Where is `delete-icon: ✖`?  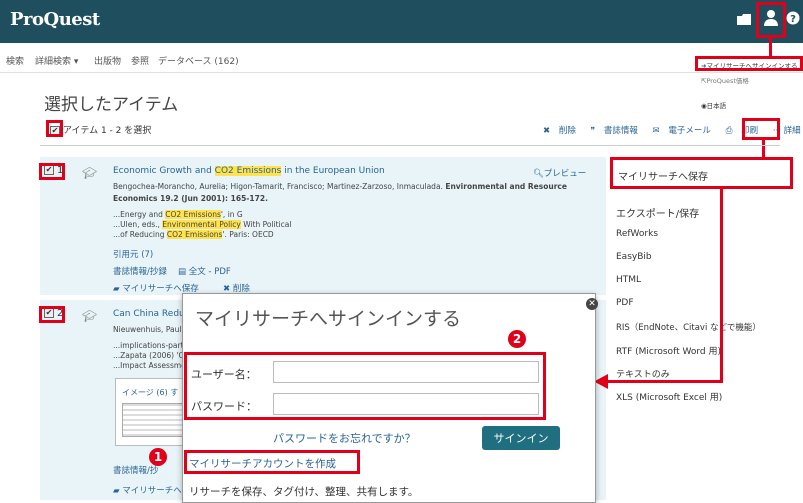
delete-icon: ✖ is located at coordinates (547, 131).